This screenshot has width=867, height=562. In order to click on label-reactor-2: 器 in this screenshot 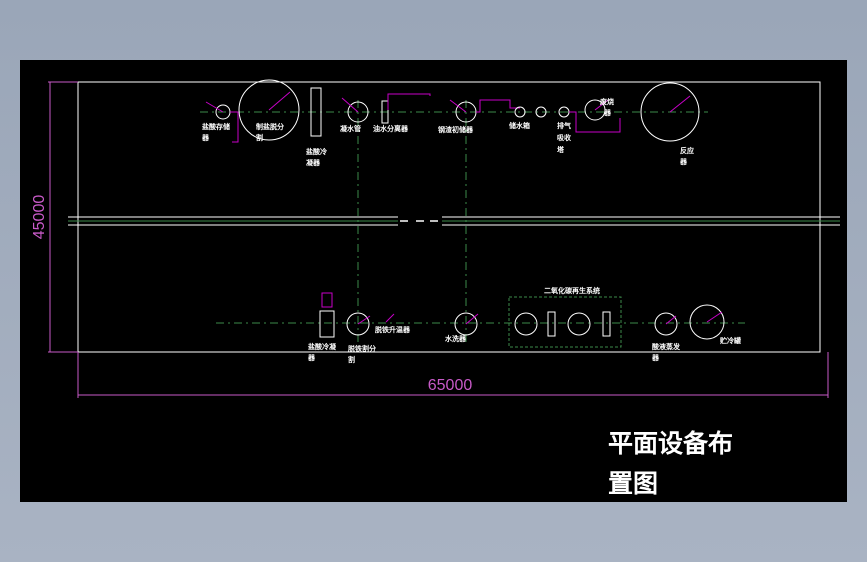, I will do `click(683, 161)`.